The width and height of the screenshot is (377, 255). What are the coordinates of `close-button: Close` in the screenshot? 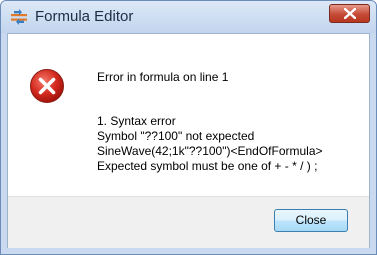 It's located at (311, 220).